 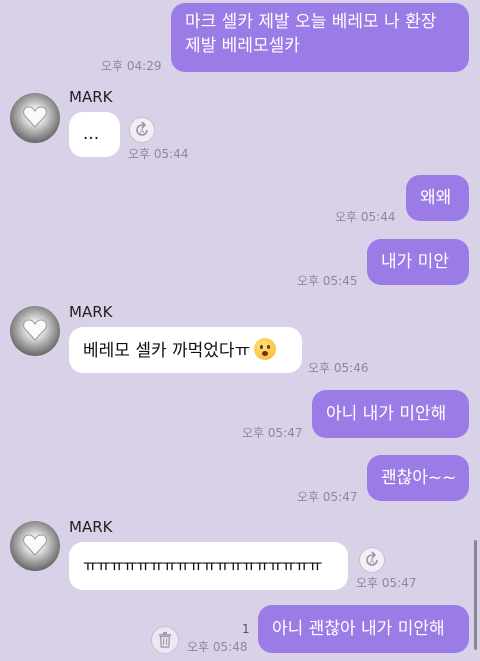 I want to click on message-text: 베레모 셀카 까먹었다ㅠ, so click(x=167, y=351).